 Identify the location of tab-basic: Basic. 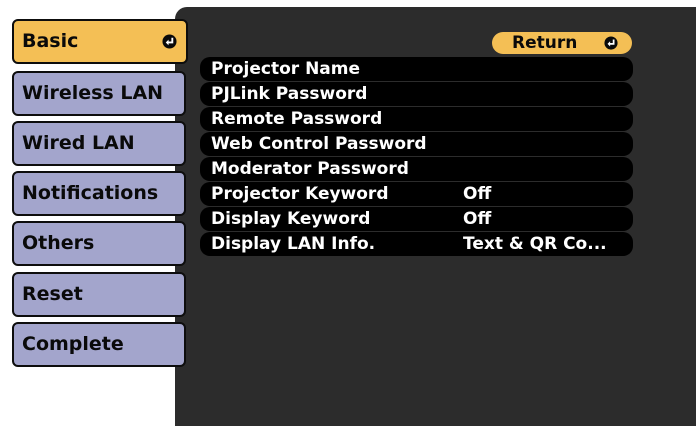
(100, 41).